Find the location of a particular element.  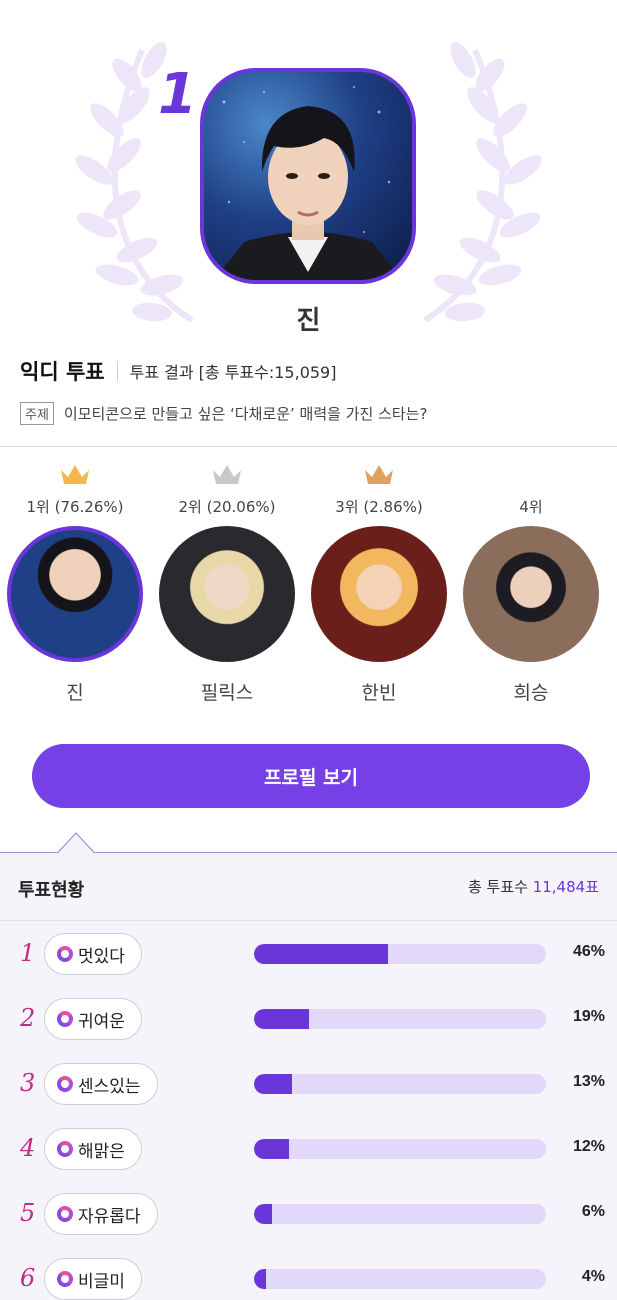

candidate-3: 3위 (2.86%) 한빈 is located at coordinates (379, 583).